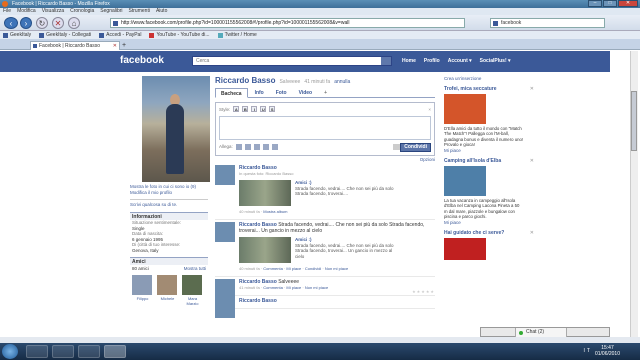 The height and width of the screenshot is (360, 640). Describe the element at coordinates (139, 11) in the screenshot. I see `menu-strumenti: Strumenti` at that location.